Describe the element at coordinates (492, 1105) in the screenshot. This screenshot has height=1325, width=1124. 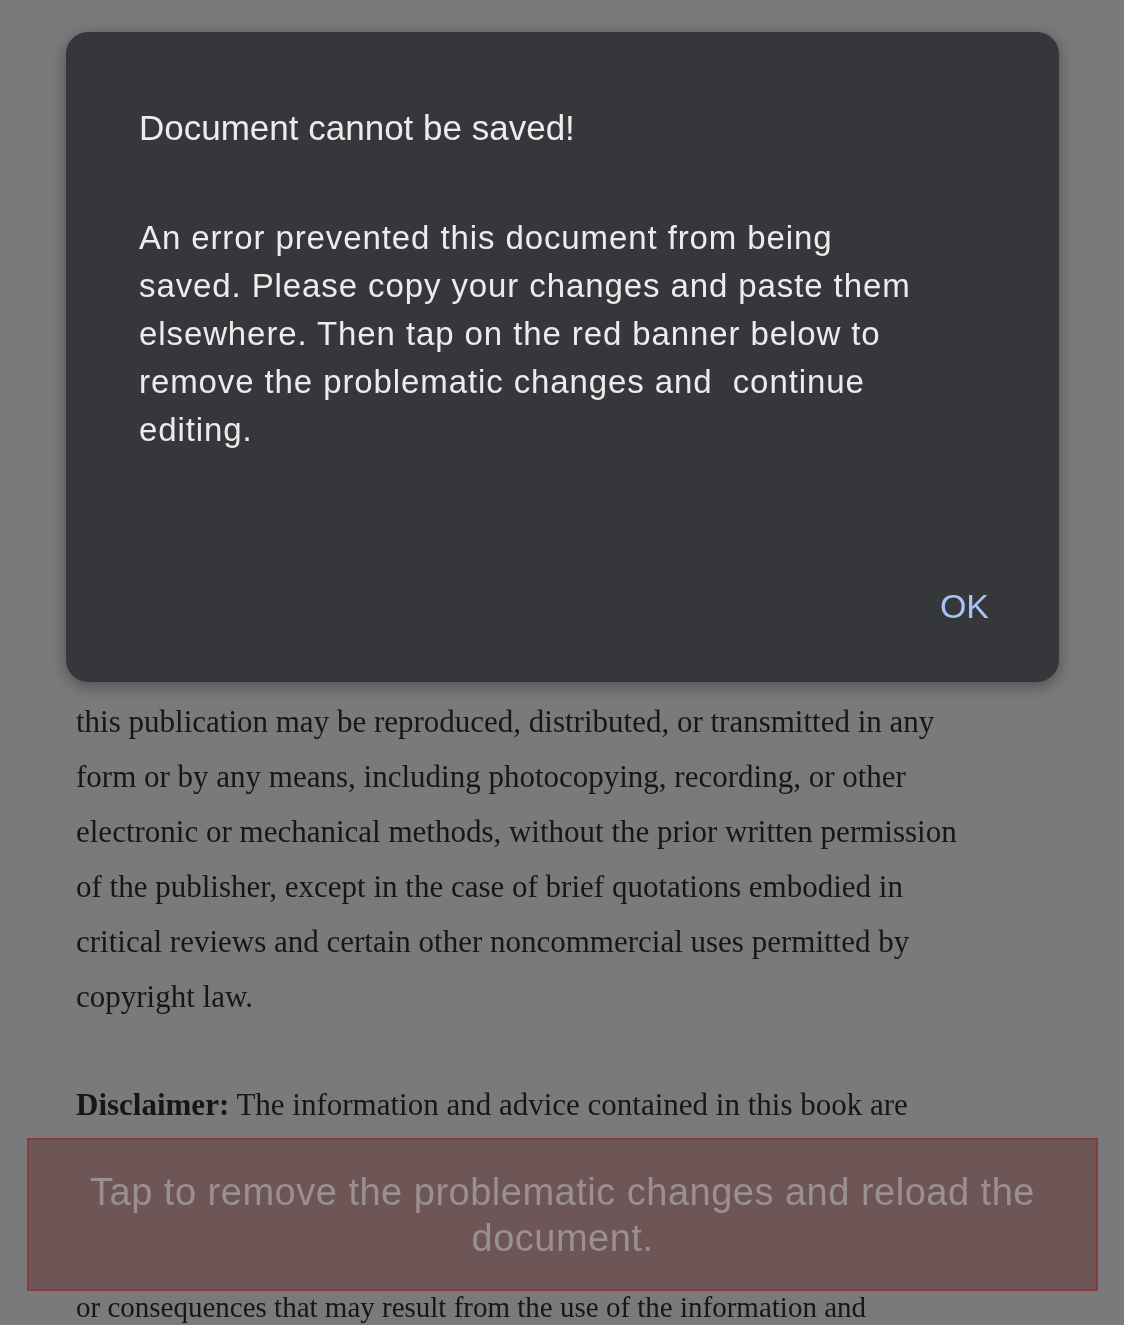
I see `paragraph: Disclaimer: The information and advice contained in this book are` at that location.